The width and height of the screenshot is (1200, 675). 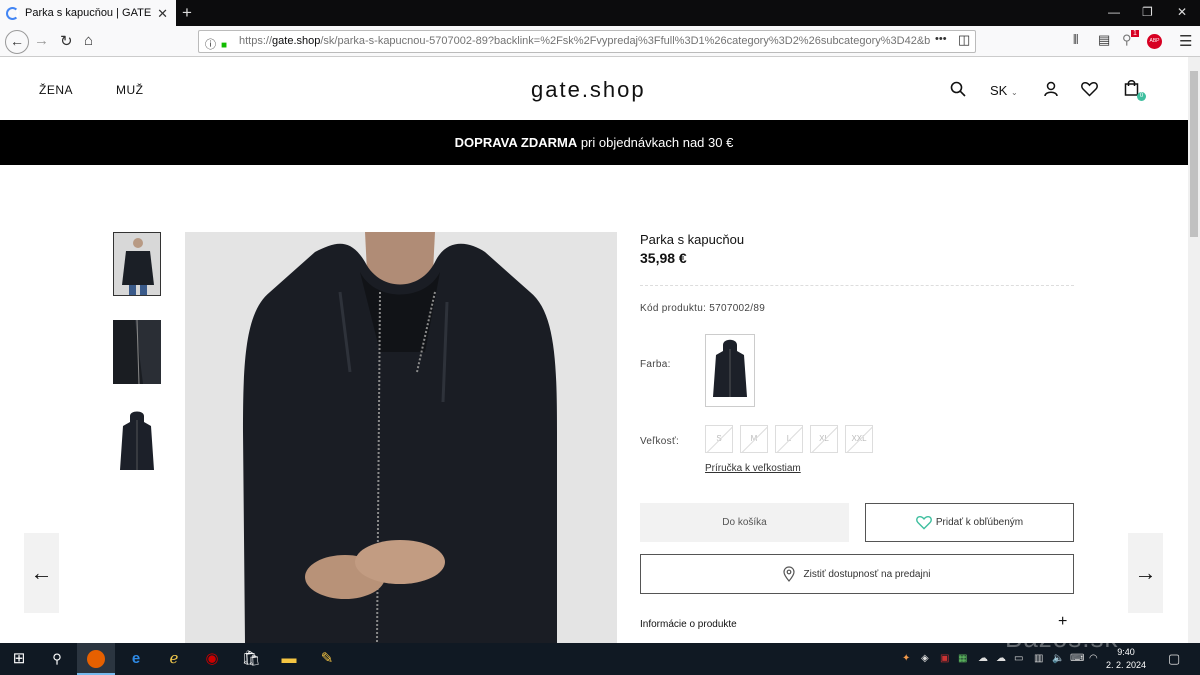 I want to click on add-to-favorites-button: Pridať k obľúbeným, so click(x=969, y=522).